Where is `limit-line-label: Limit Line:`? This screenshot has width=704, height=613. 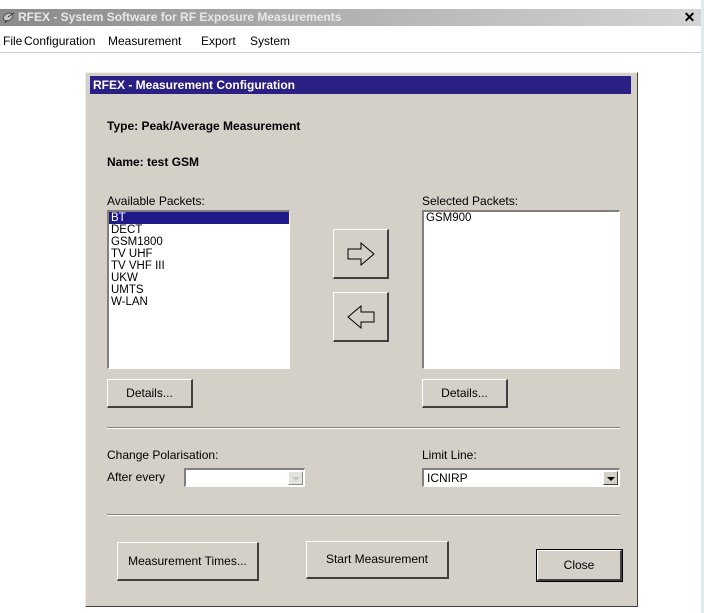
limit-line-label: Limit Line: is located at coordinates (449, 455).